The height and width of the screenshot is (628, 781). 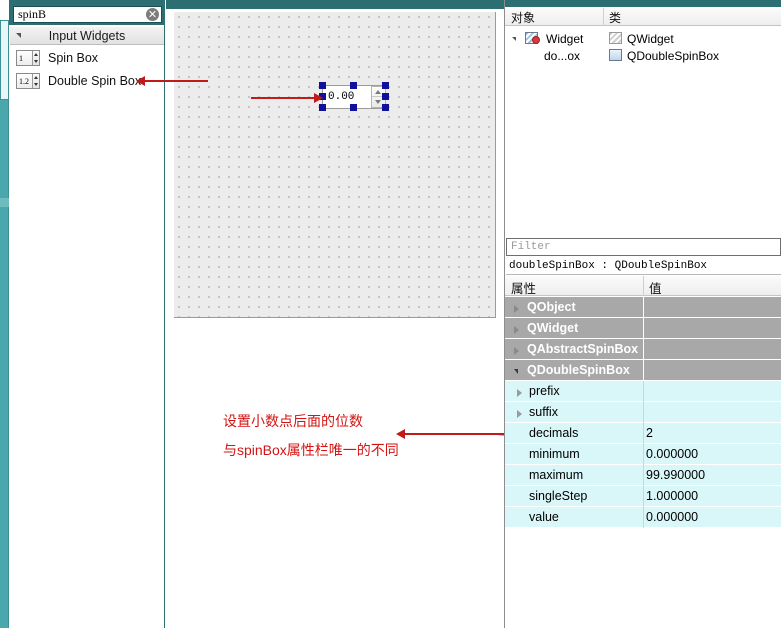 I want to click on spinbox-icon-arrows, so click(x=35, y=58).